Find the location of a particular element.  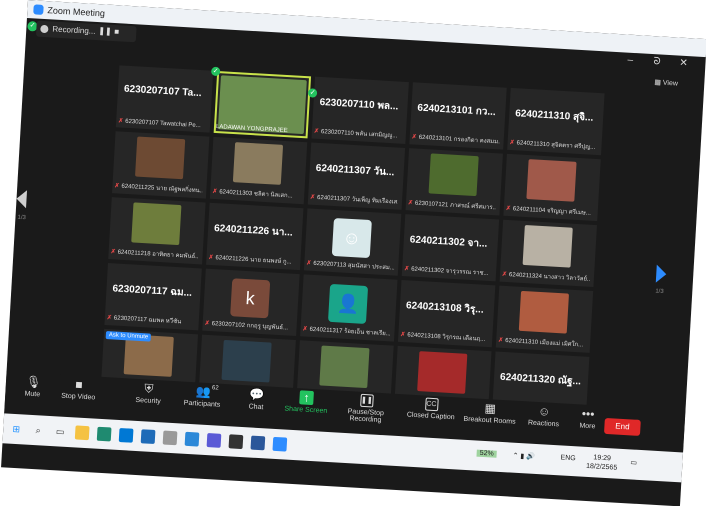

mail-icon is located at coordinates (126, 435).